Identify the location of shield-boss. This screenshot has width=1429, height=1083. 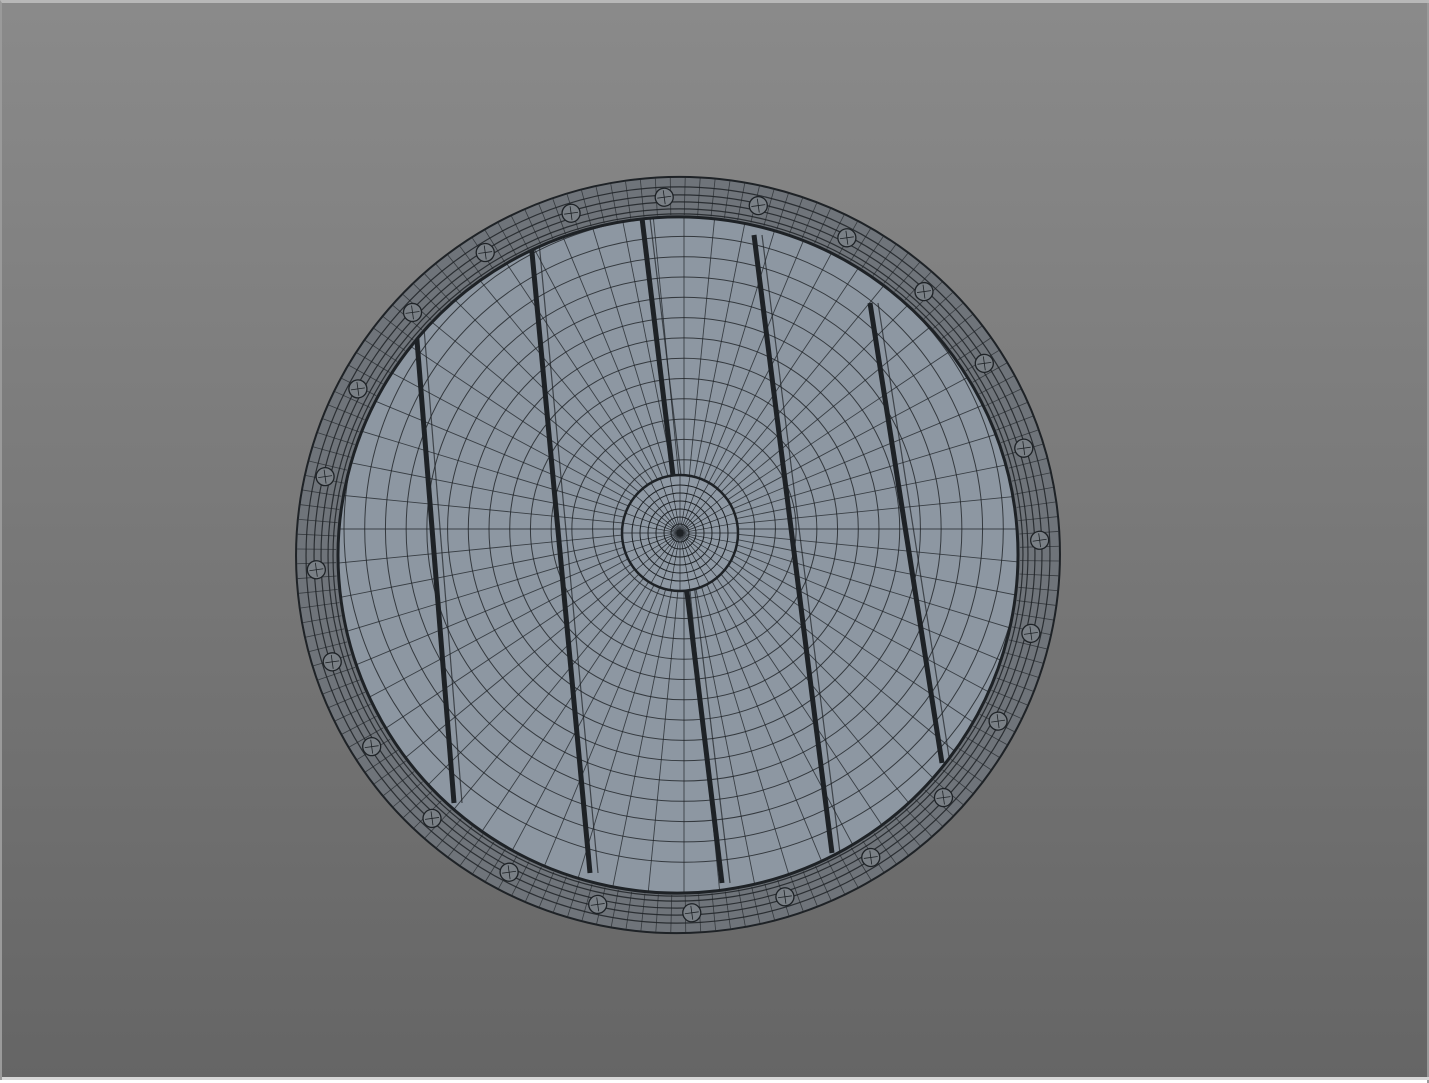
(680, 533).